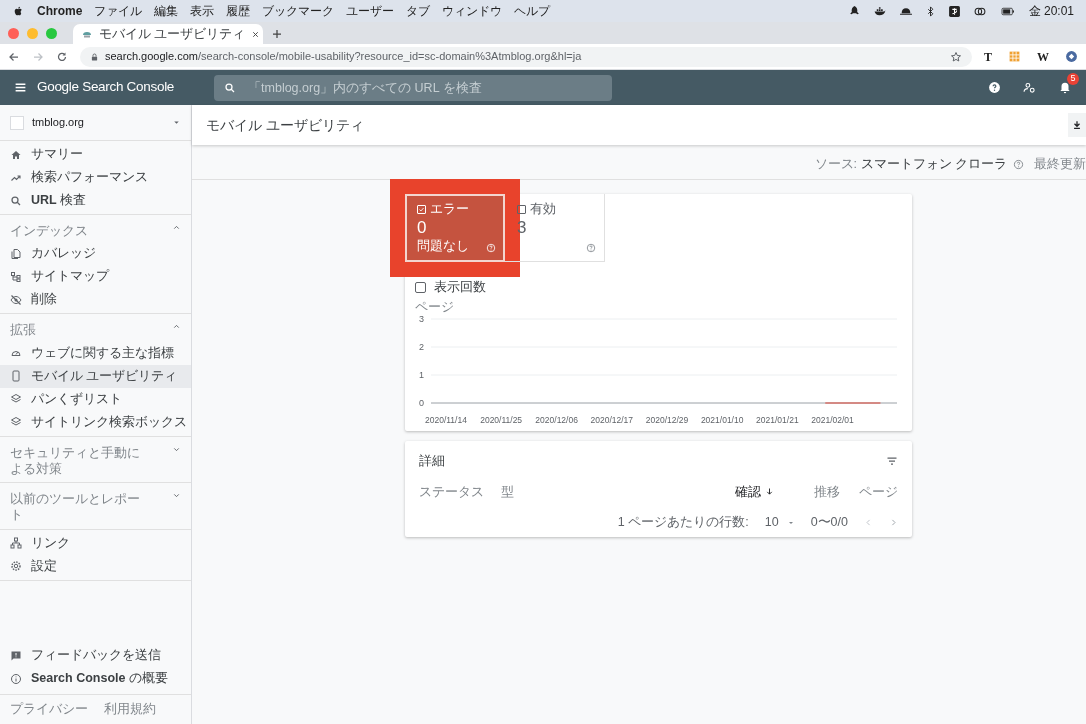  I want to click on search-icon, so click(230, 87).